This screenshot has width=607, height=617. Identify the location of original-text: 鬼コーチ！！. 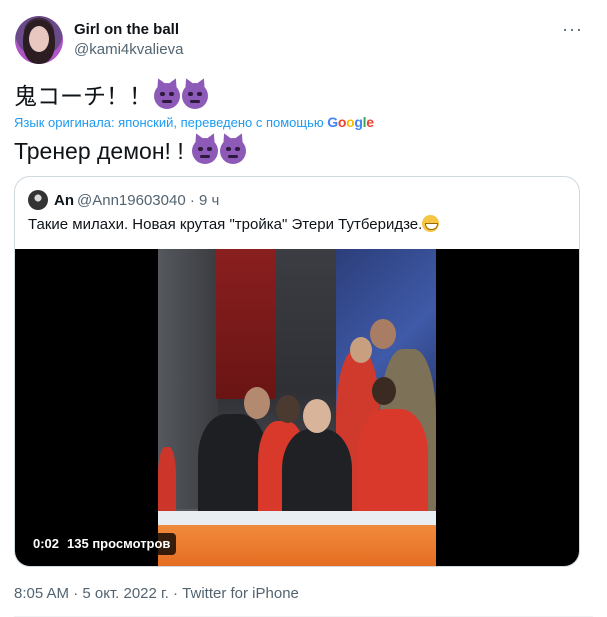
(83, 96).